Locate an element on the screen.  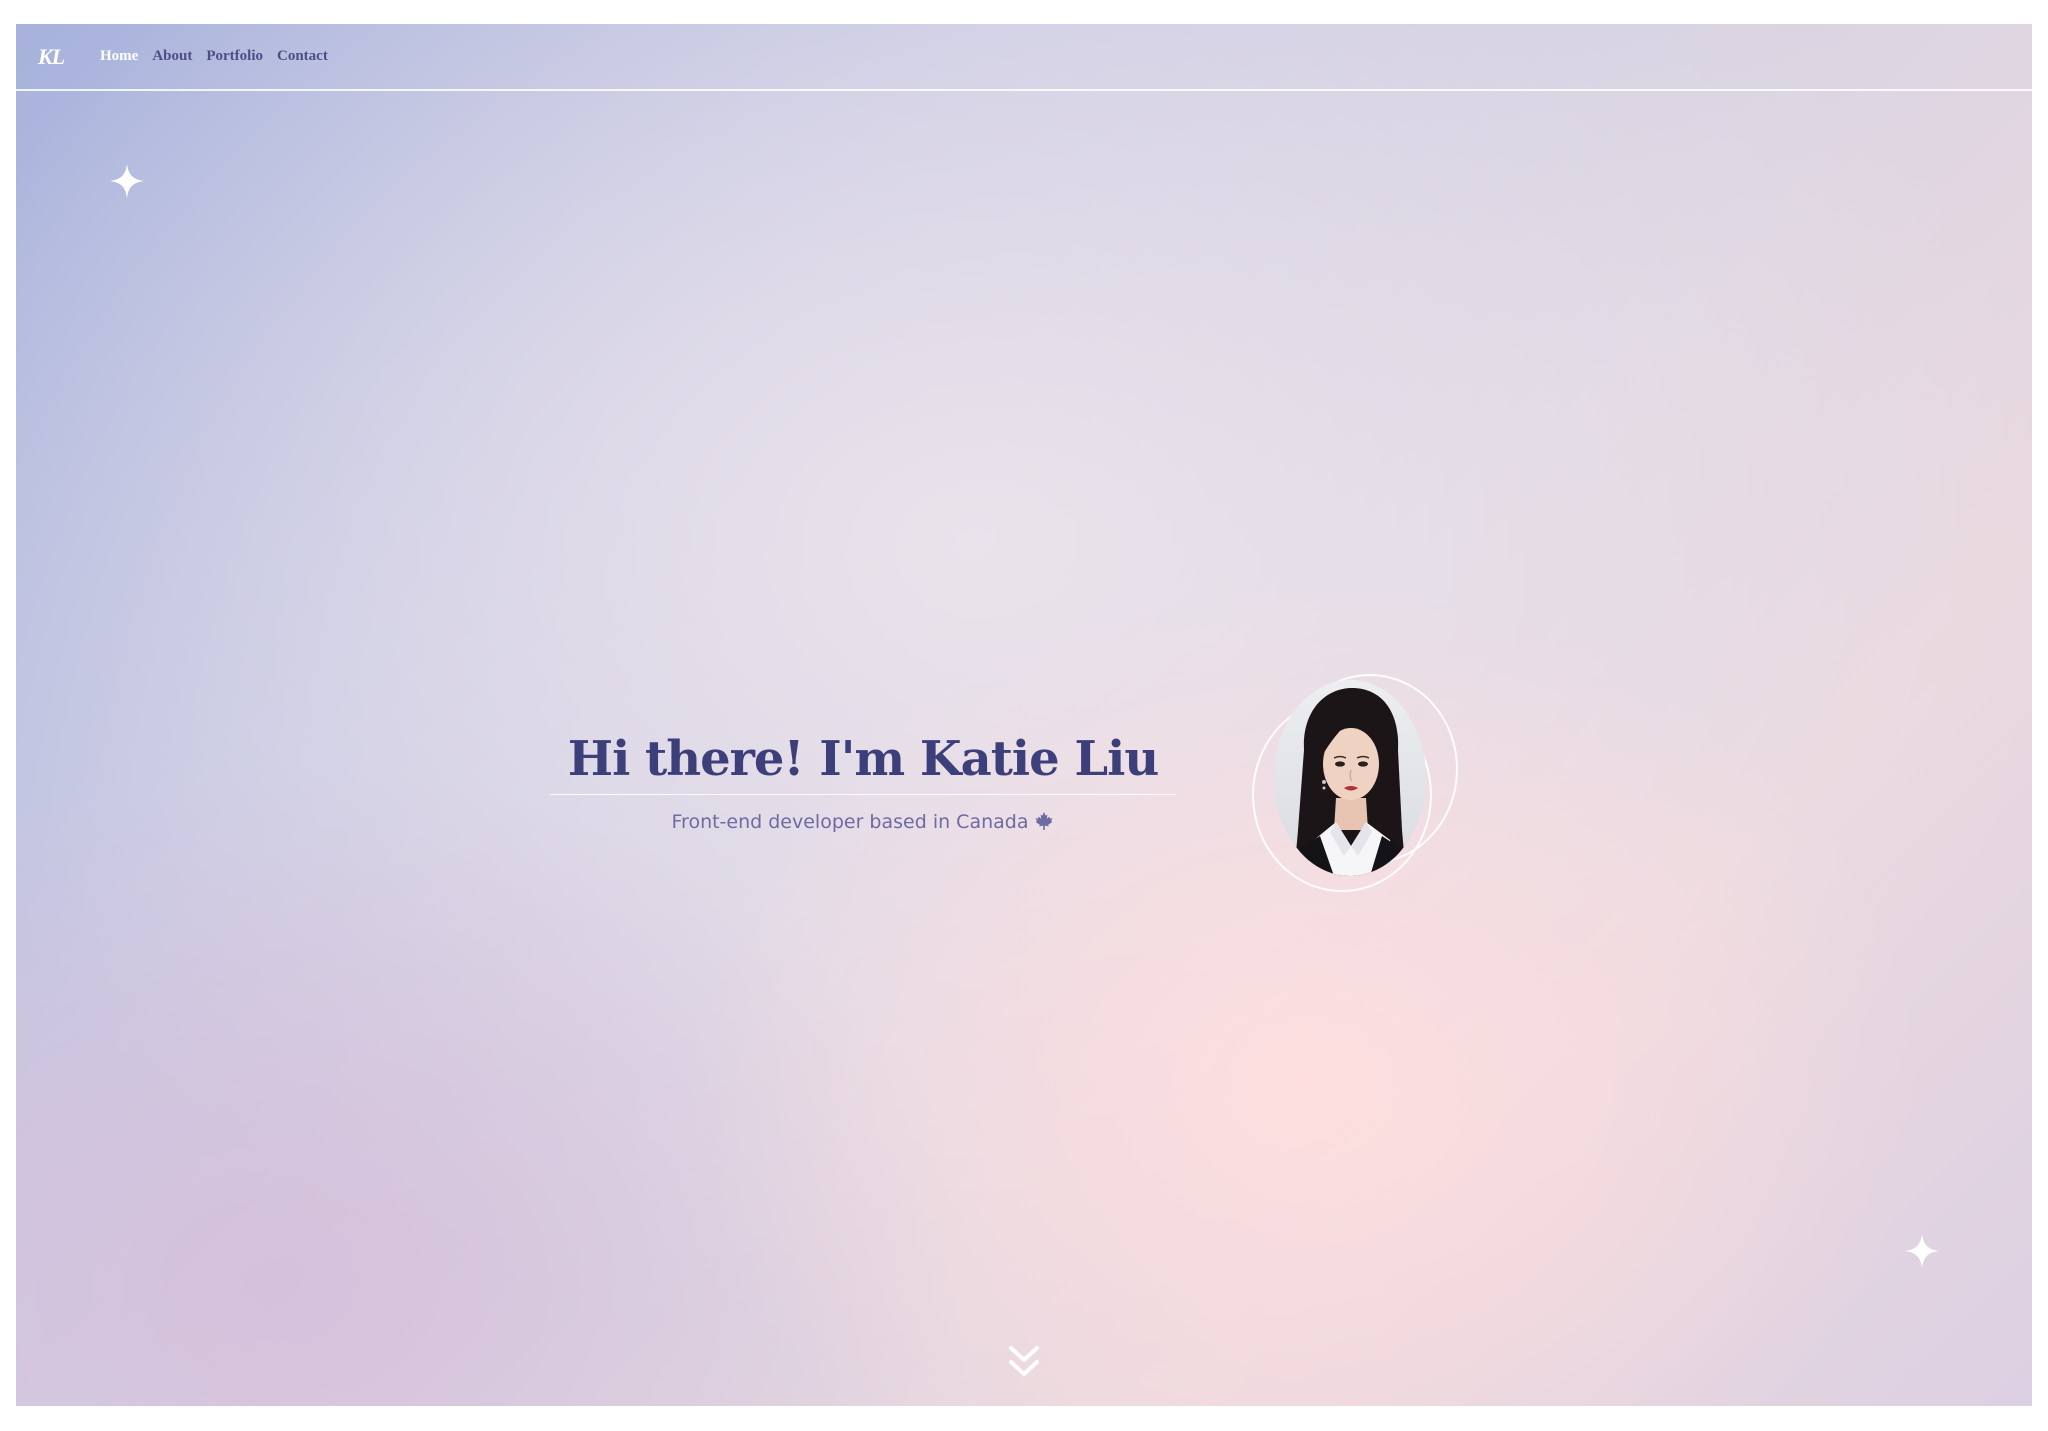
avatar-group is located at coordinates (1355, 780).